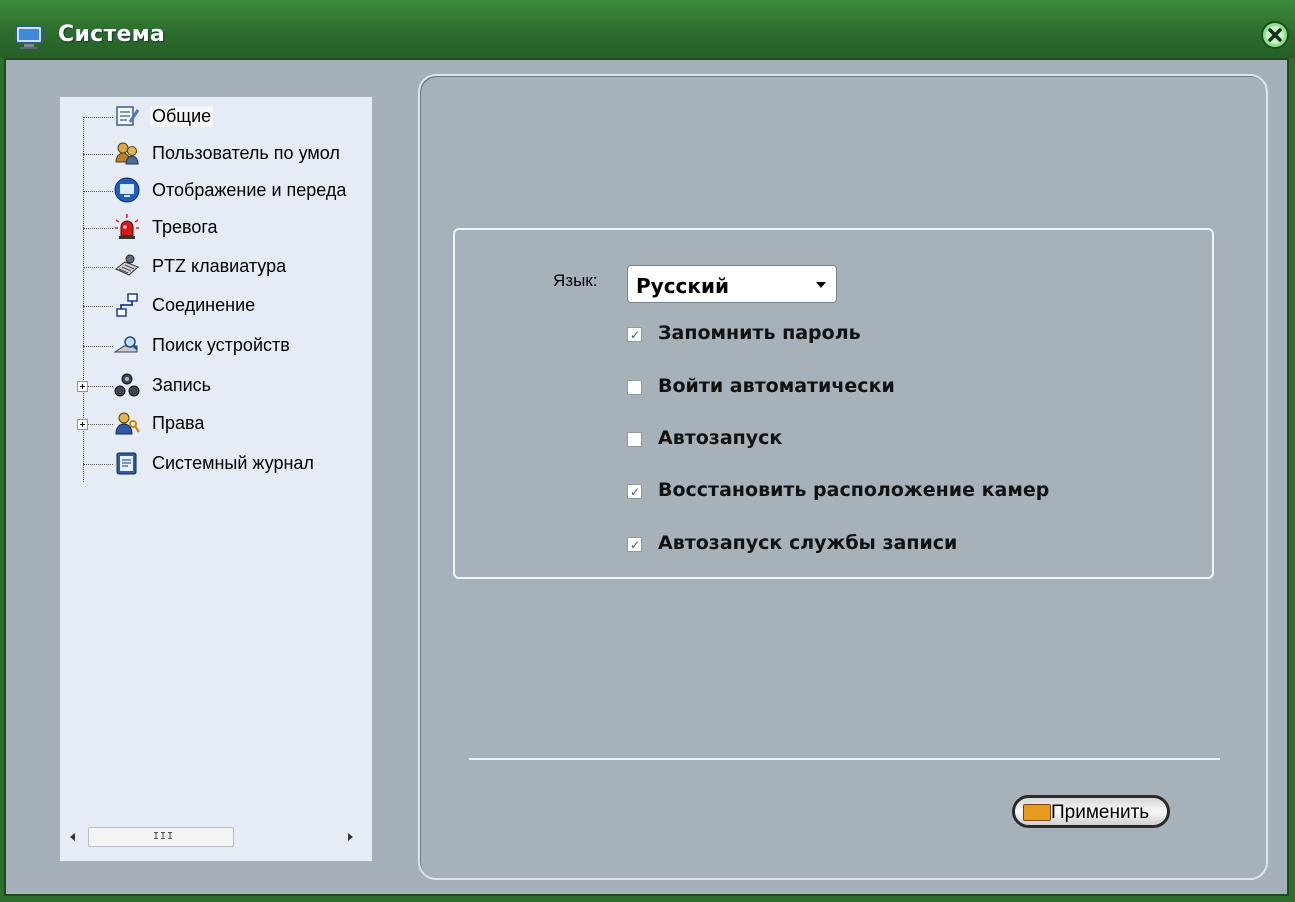 Image resolution: width=1295 pixels, height=902 pixels. What do you see at coordinates (683, 286) in the screenshot?
I see `language-value: Русский` at bounding box center [683, 286].